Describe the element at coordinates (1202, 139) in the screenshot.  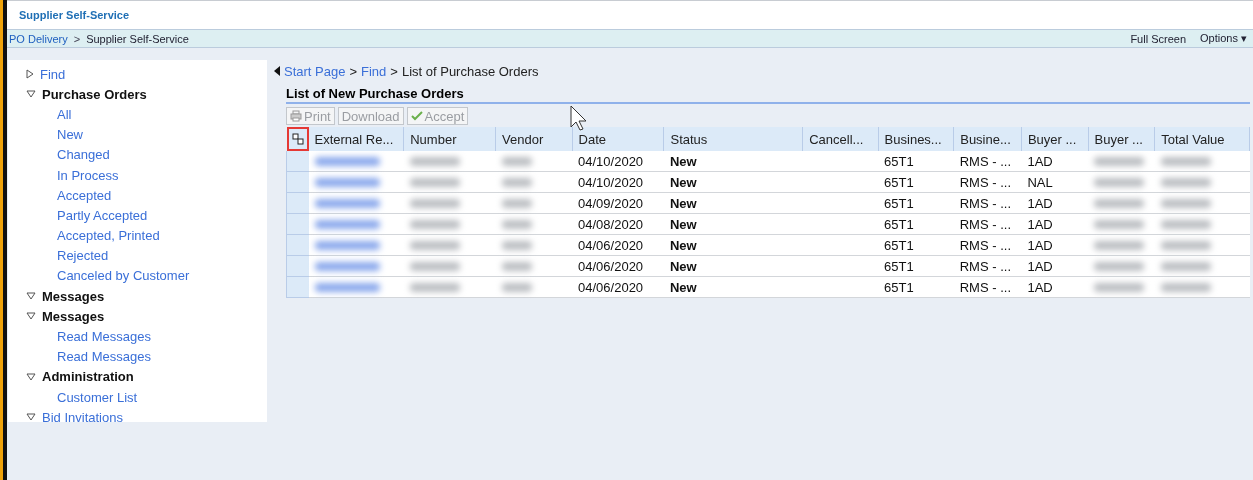
I see `column-header: Total Value` at that location.